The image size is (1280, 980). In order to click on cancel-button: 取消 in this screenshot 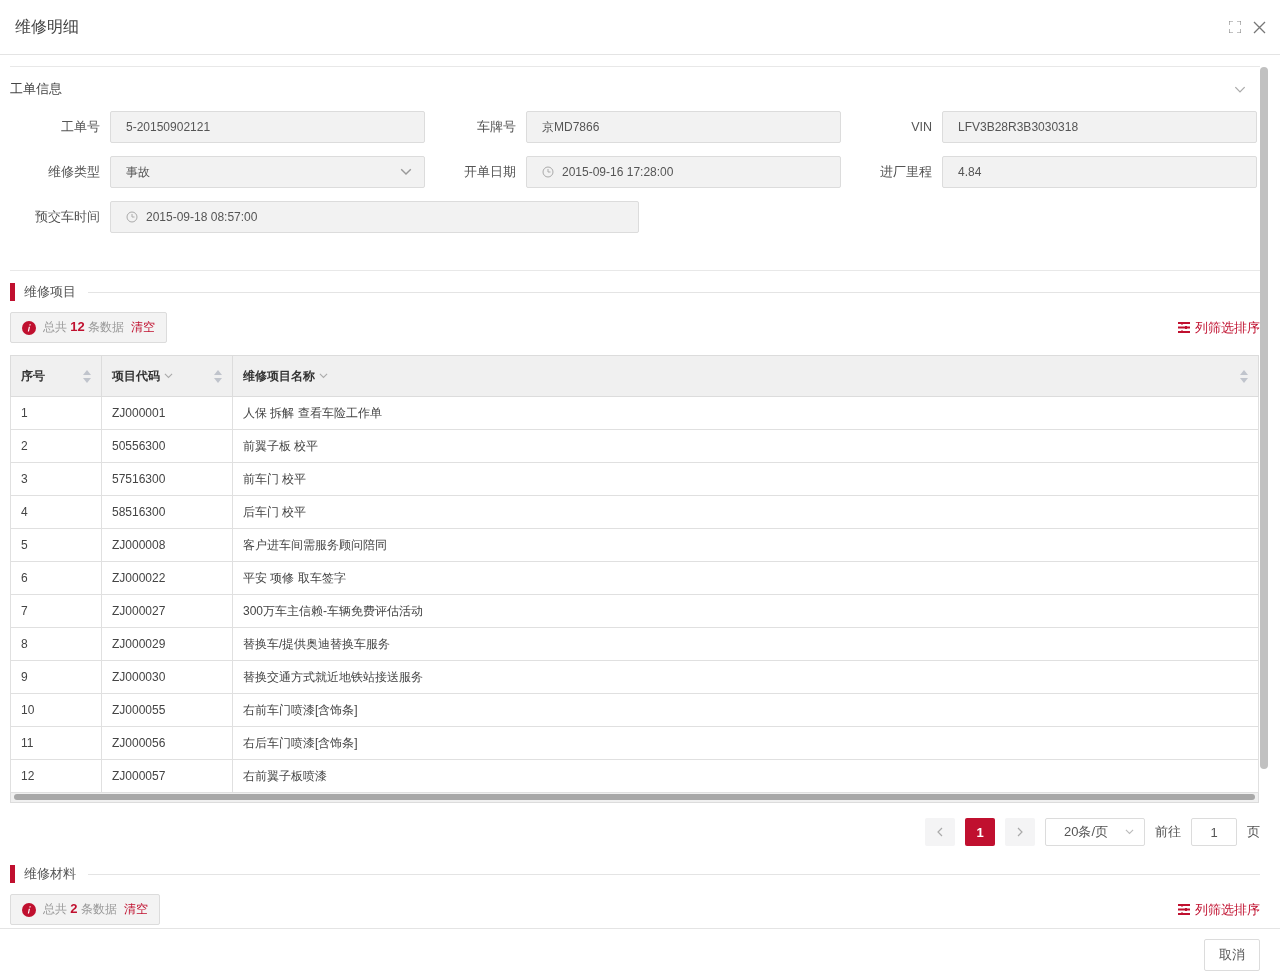, I will do `click(1232, 954)`.